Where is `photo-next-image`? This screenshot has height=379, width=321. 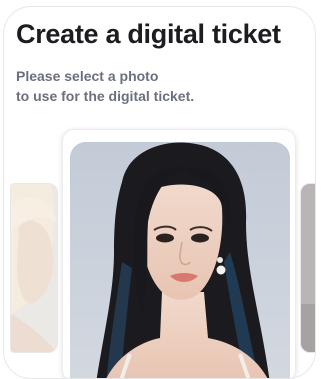
photo-next-image is located at coordinates (308, 268).